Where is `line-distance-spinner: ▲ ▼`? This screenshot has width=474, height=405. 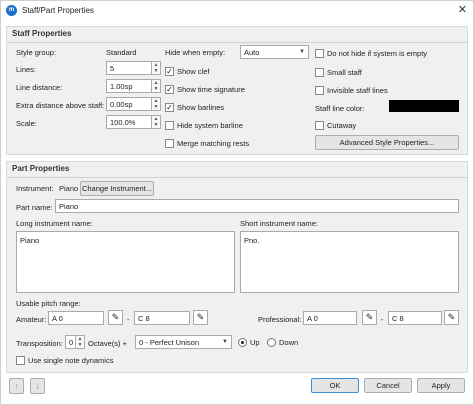
line-distance-spinner: ▲ ▼ is located at coordinates (156, 86).